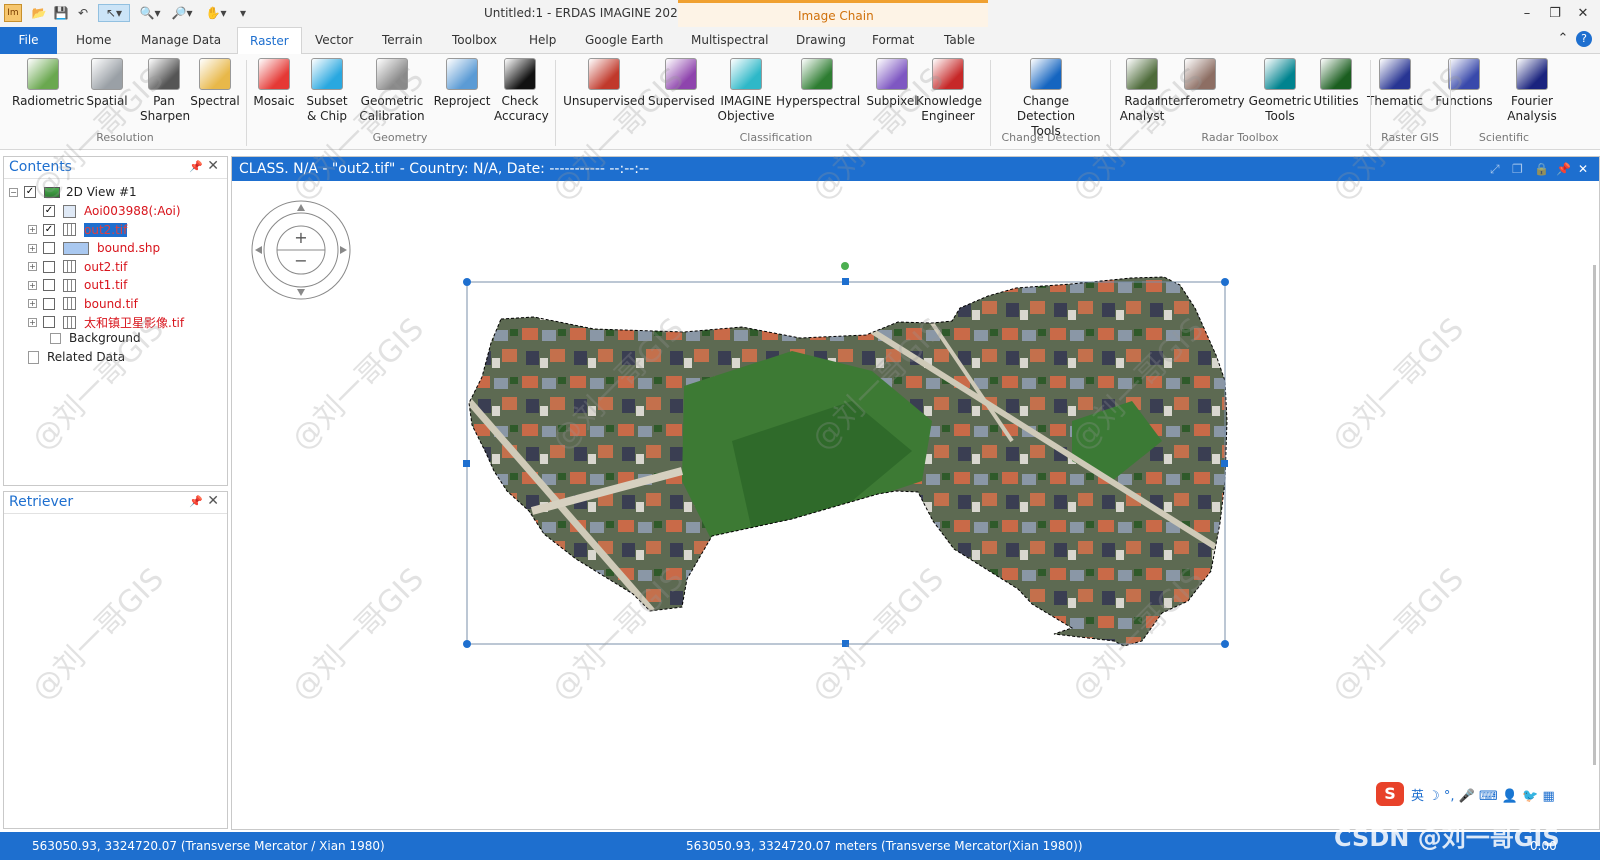 This screenshot has width=1600, height=860. What do you see at coordinates (402, 40) in the screenshot?
I see `tab-terrain: Terrain` at bounding box center [402, 40].